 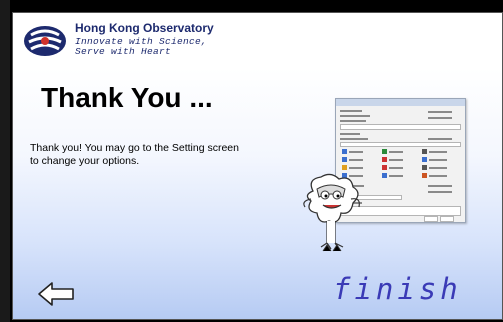 What do you see at coordinates (45, 41) in the screenshot?
I see `hko-logo-icon` at bounding box center [45, 41].